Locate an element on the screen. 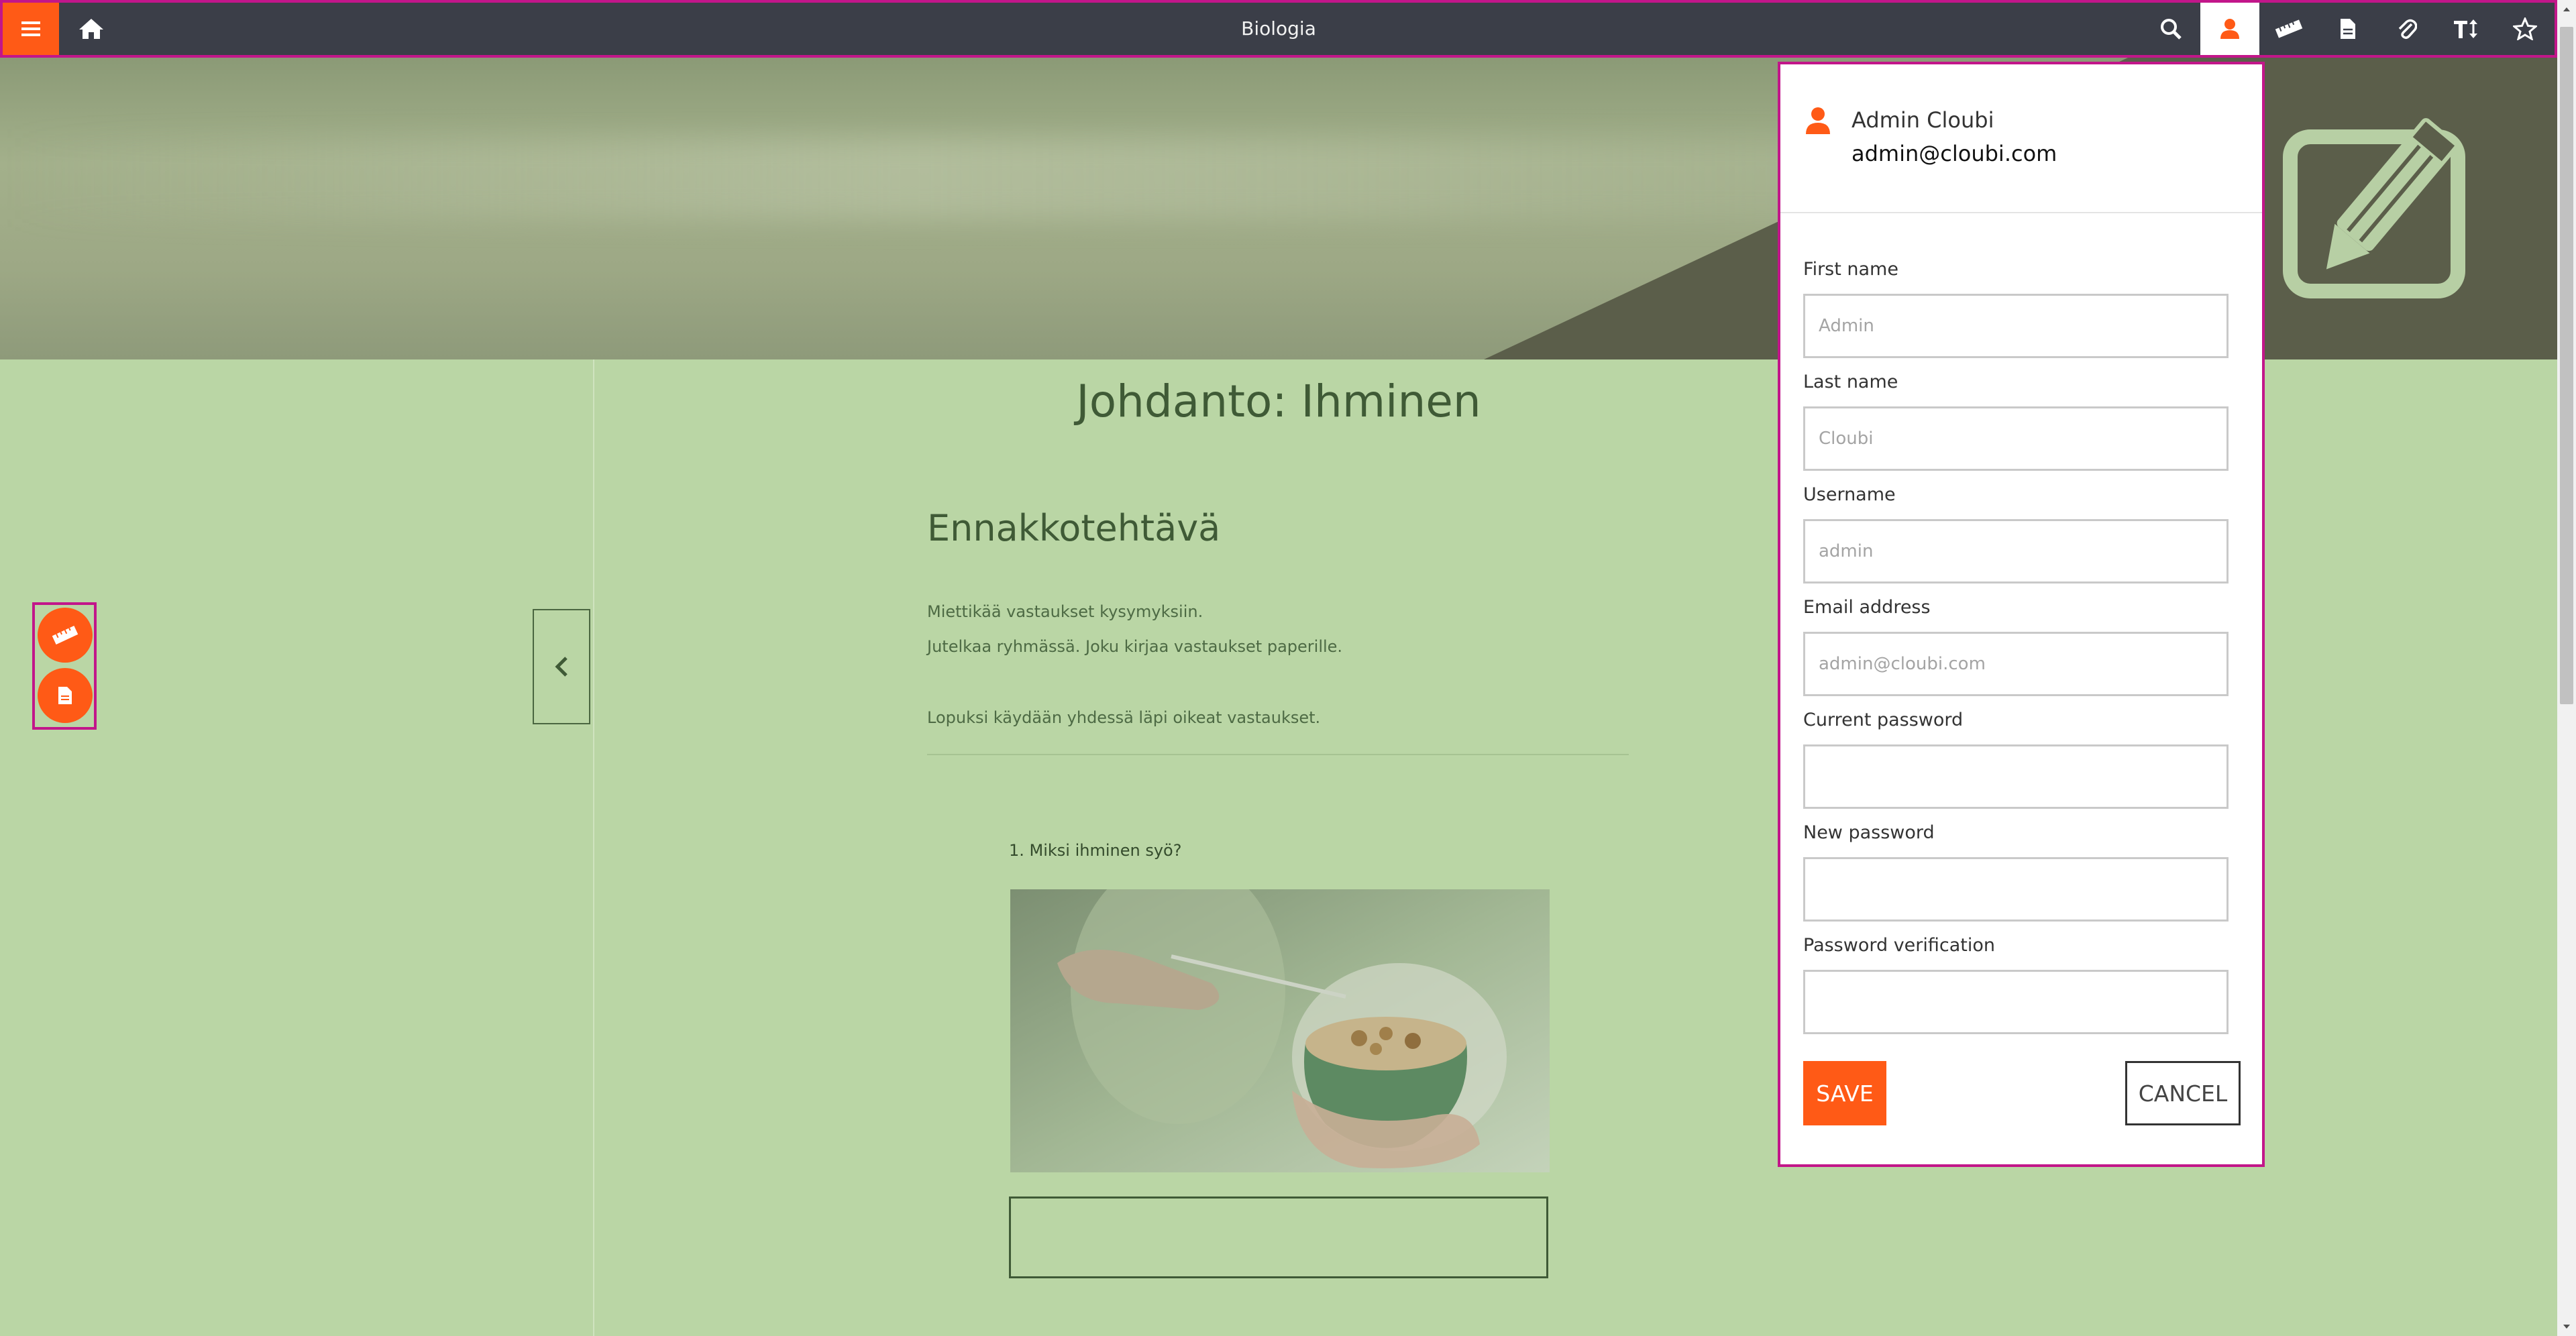  divider is located at coordinates (1278, 754).